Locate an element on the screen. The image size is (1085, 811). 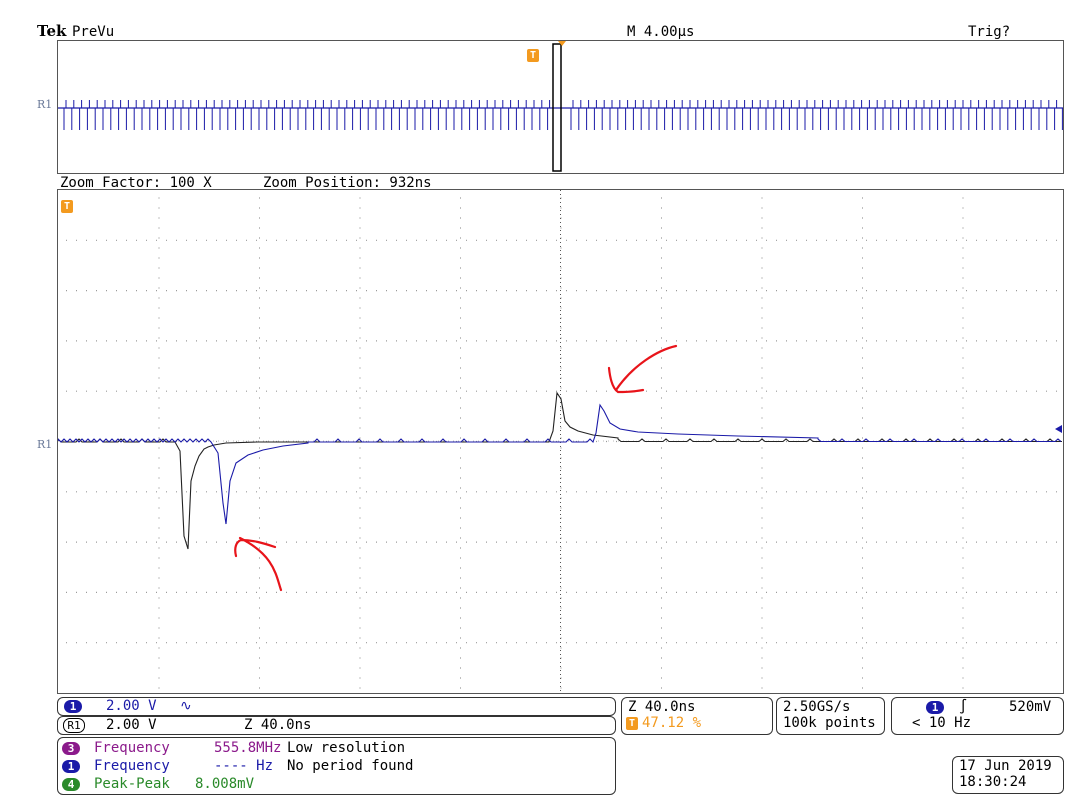
horizontal-readout: Z 40.0ns T 47.12 % is located at coordinates (697, 716).